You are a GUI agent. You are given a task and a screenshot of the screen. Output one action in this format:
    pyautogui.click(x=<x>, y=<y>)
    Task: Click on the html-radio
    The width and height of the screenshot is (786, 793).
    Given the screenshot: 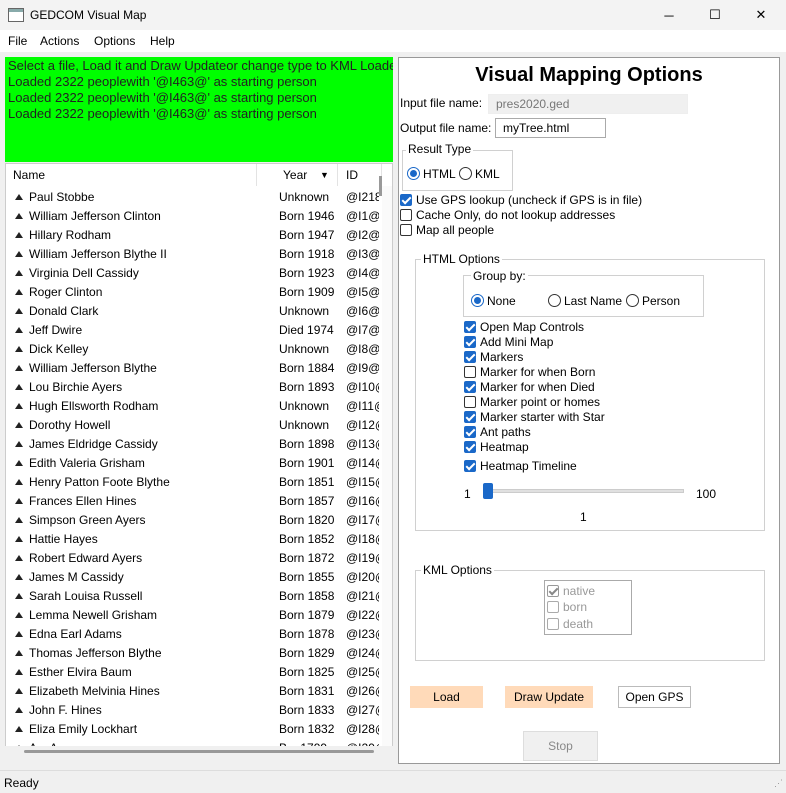 What is the action you would take?
    pyautogui.click(x=413, y=173)
    